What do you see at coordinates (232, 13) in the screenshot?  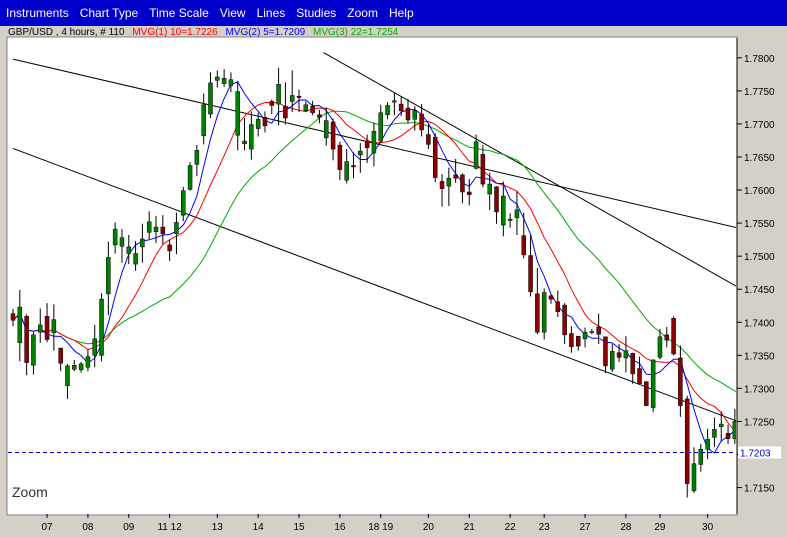 I see `menu-view: View` at bounding box center [232, 13].